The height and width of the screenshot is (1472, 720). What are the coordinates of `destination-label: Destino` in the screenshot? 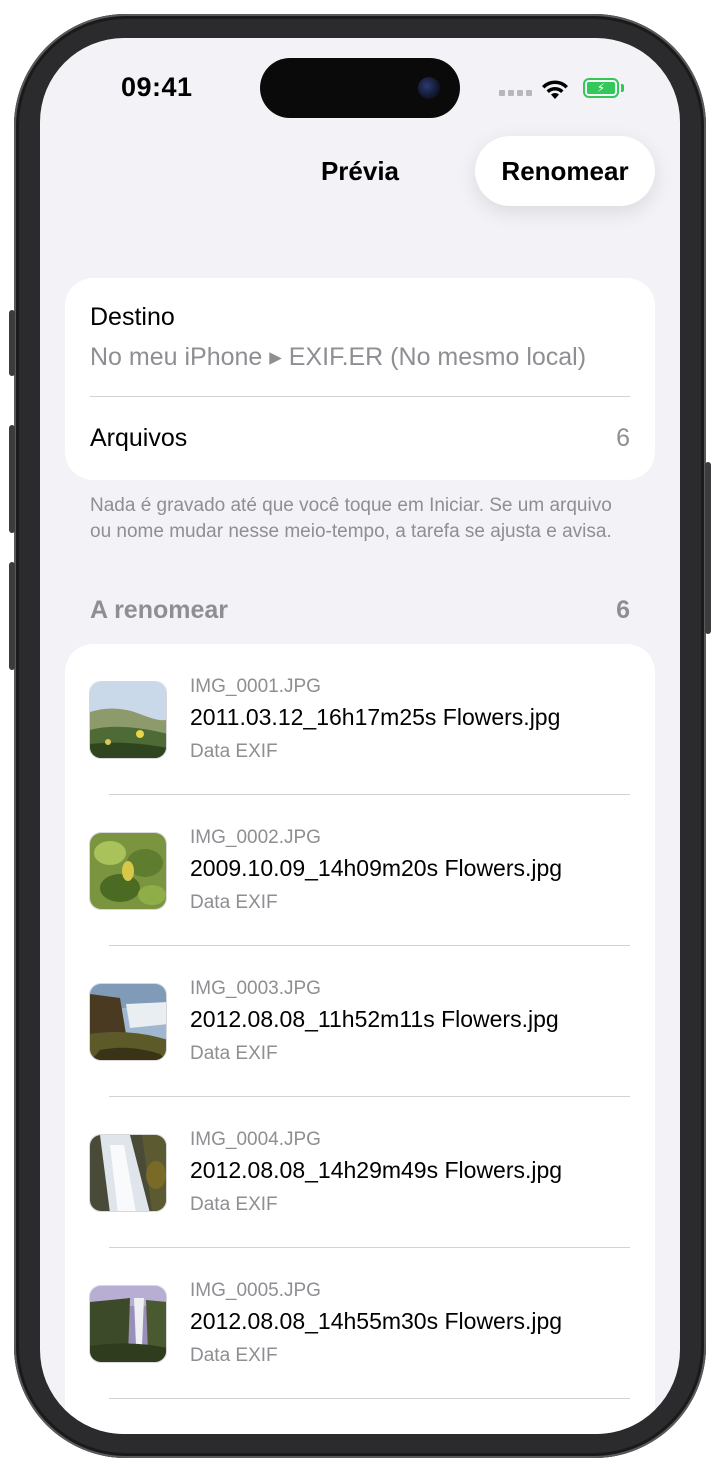 It's located at (132, 317).